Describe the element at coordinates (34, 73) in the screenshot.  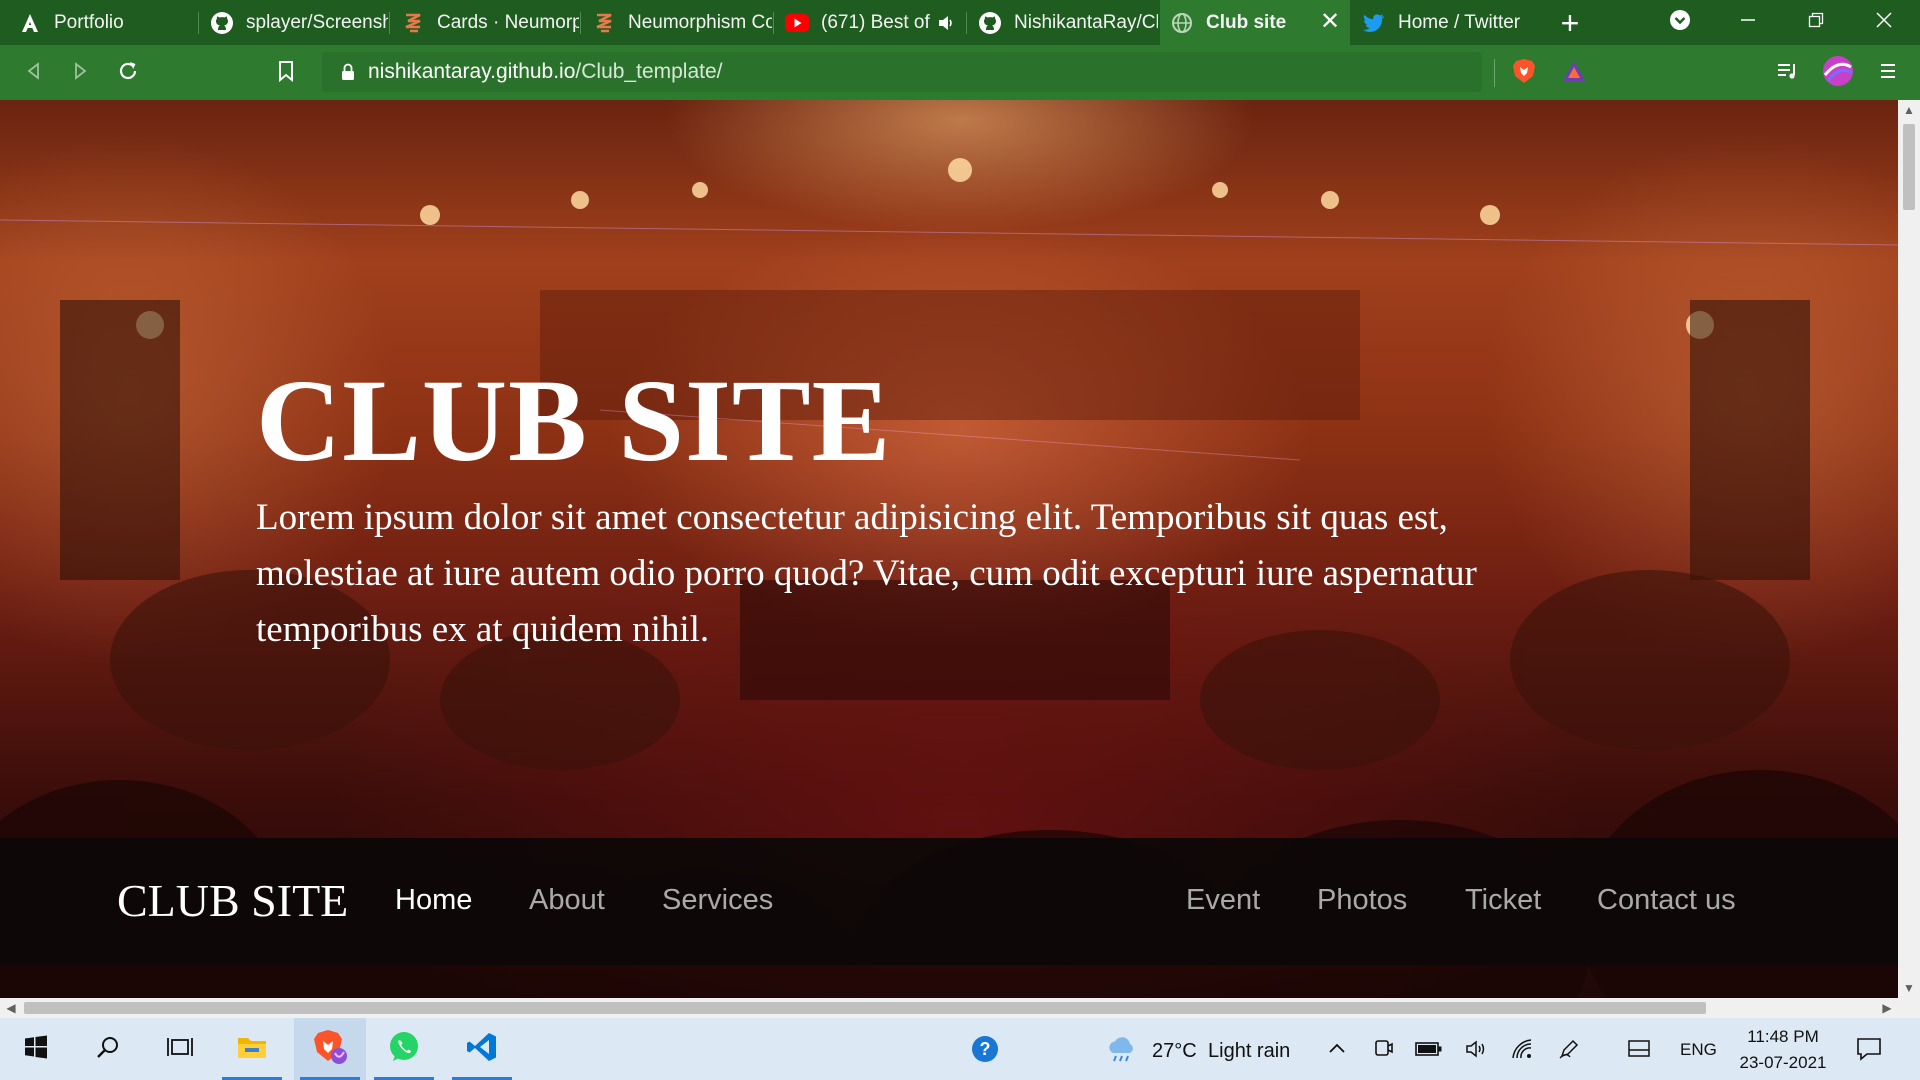
I see `back-button` at that location.